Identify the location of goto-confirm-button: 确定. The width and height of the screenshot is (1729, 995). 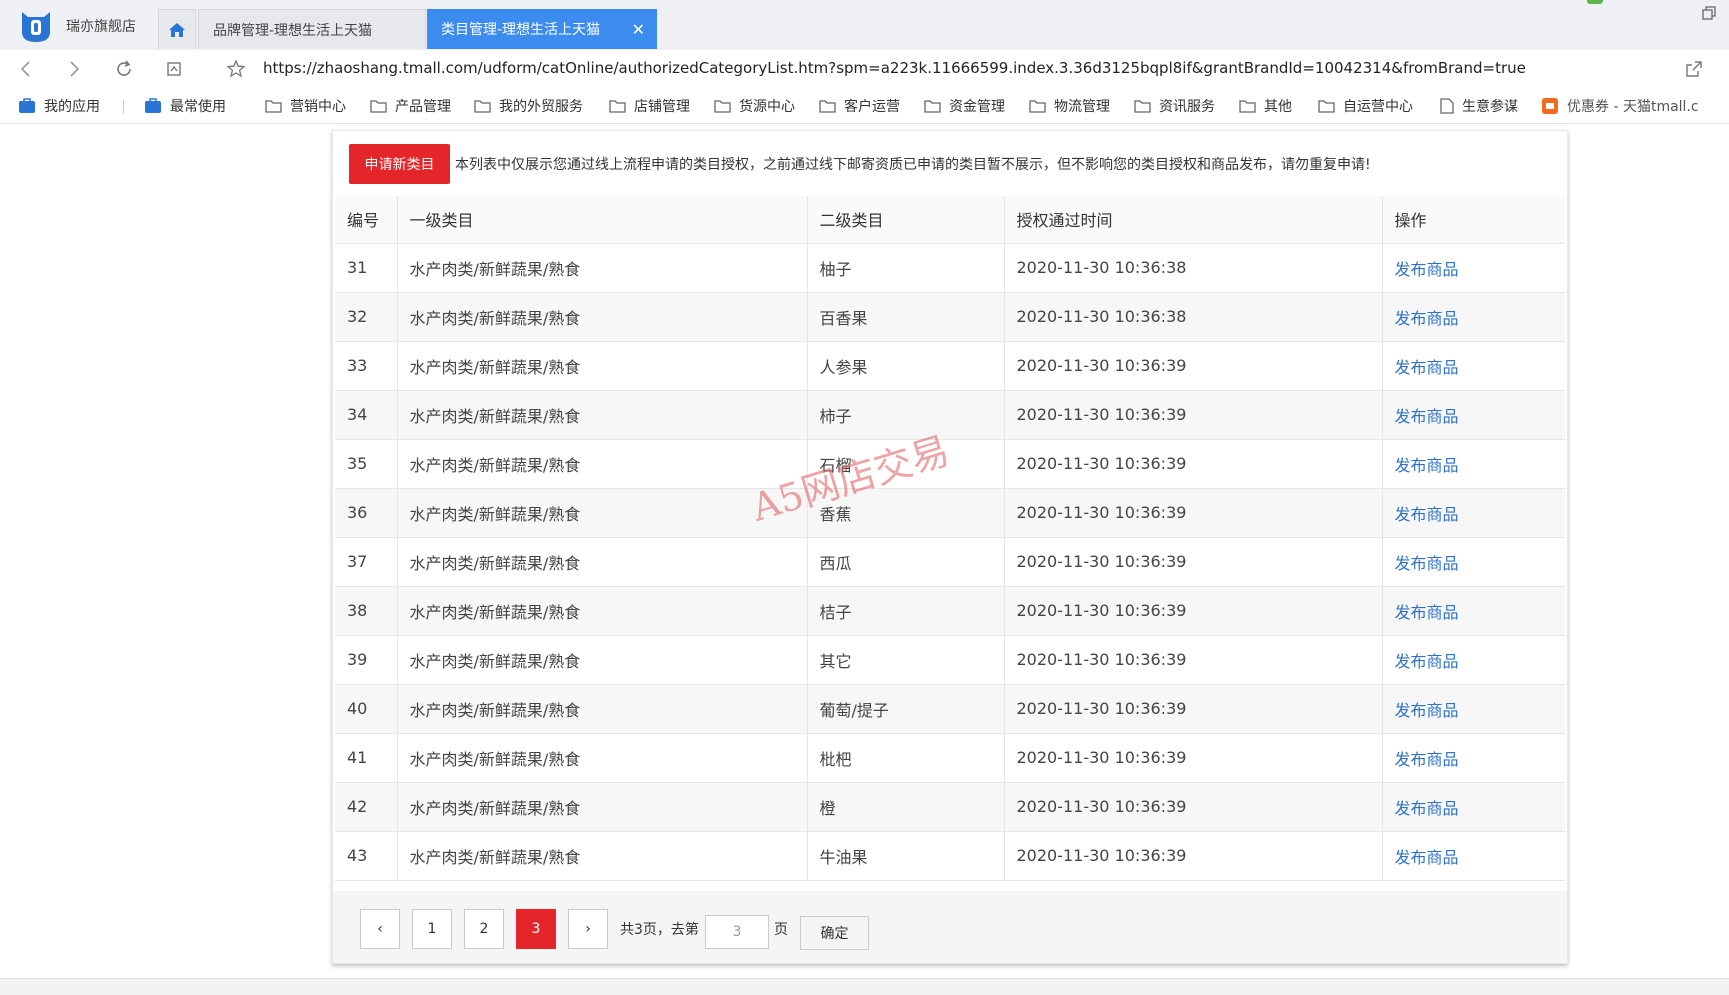
(834, 933).